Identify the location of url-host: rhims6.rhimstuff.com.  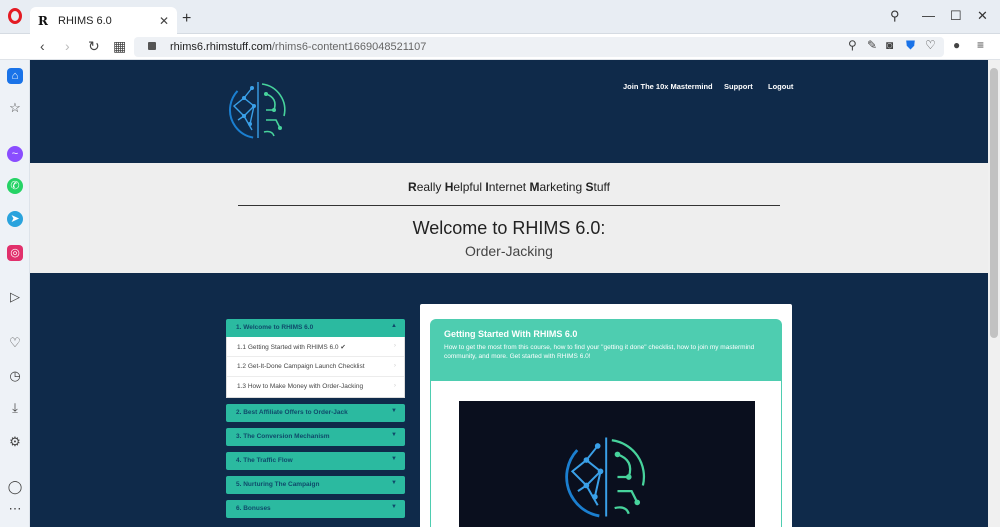
(221, 47).